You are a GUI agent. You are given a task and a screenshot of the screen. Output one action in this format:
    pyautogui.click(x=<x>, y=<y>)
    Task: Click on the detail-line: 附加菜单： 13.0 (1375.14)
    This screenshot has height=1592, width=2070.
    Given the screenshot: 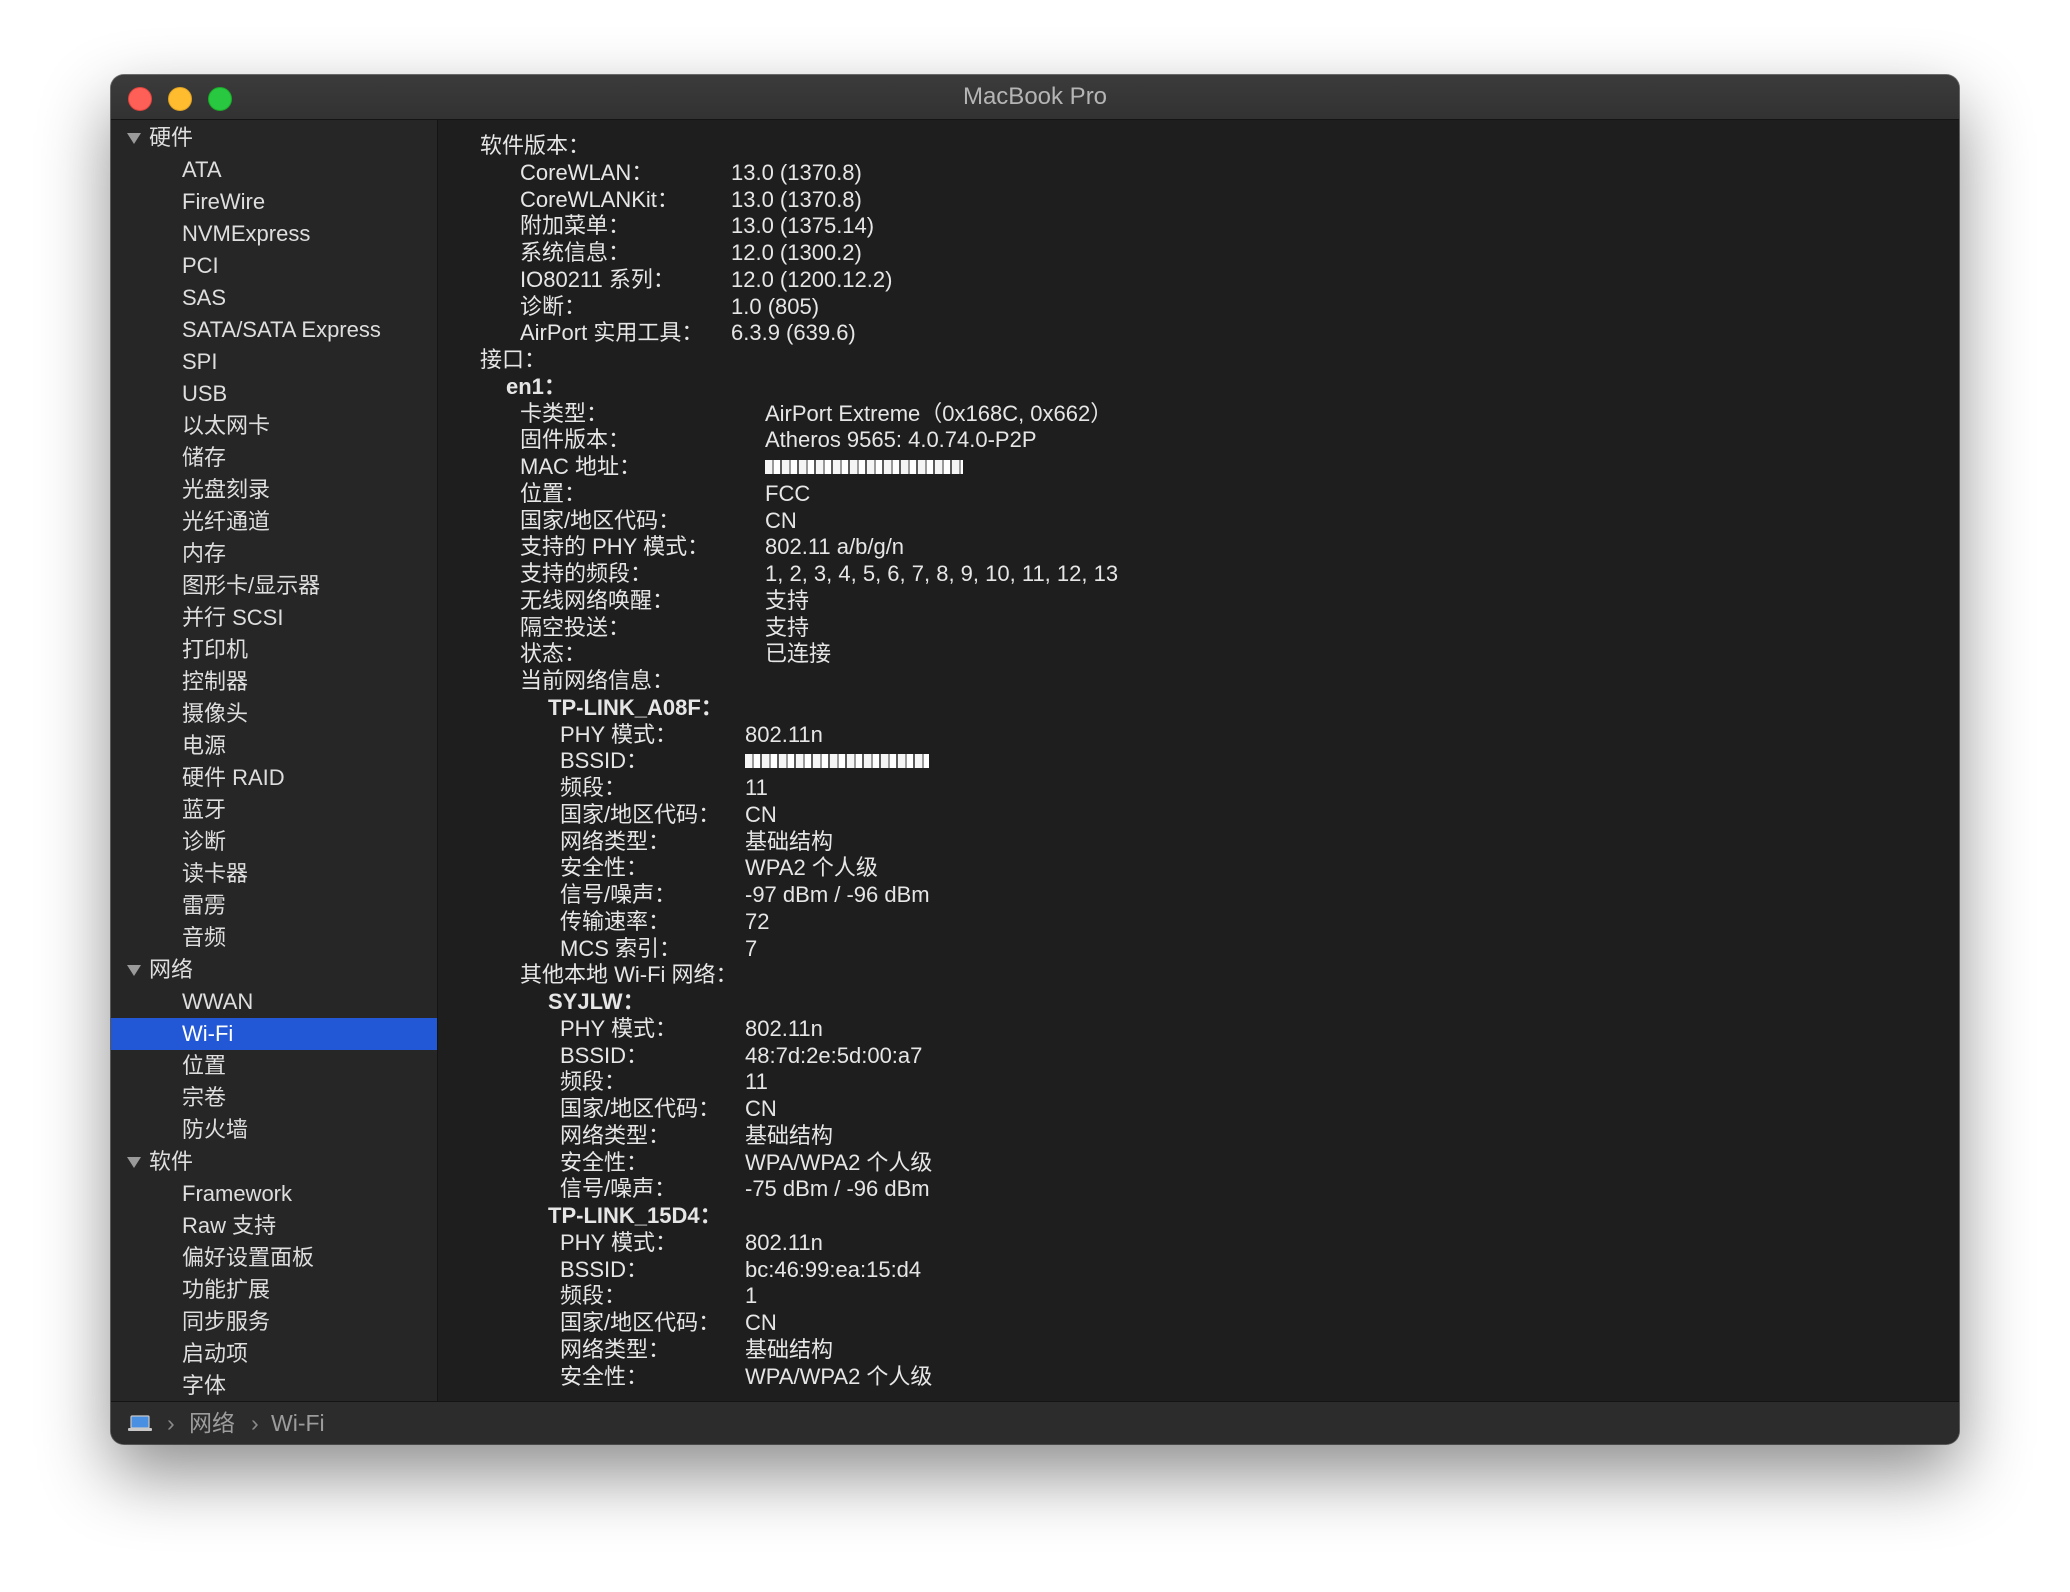 What is the action you would take?
    pyautogui.click(x=1188, y=225)
    